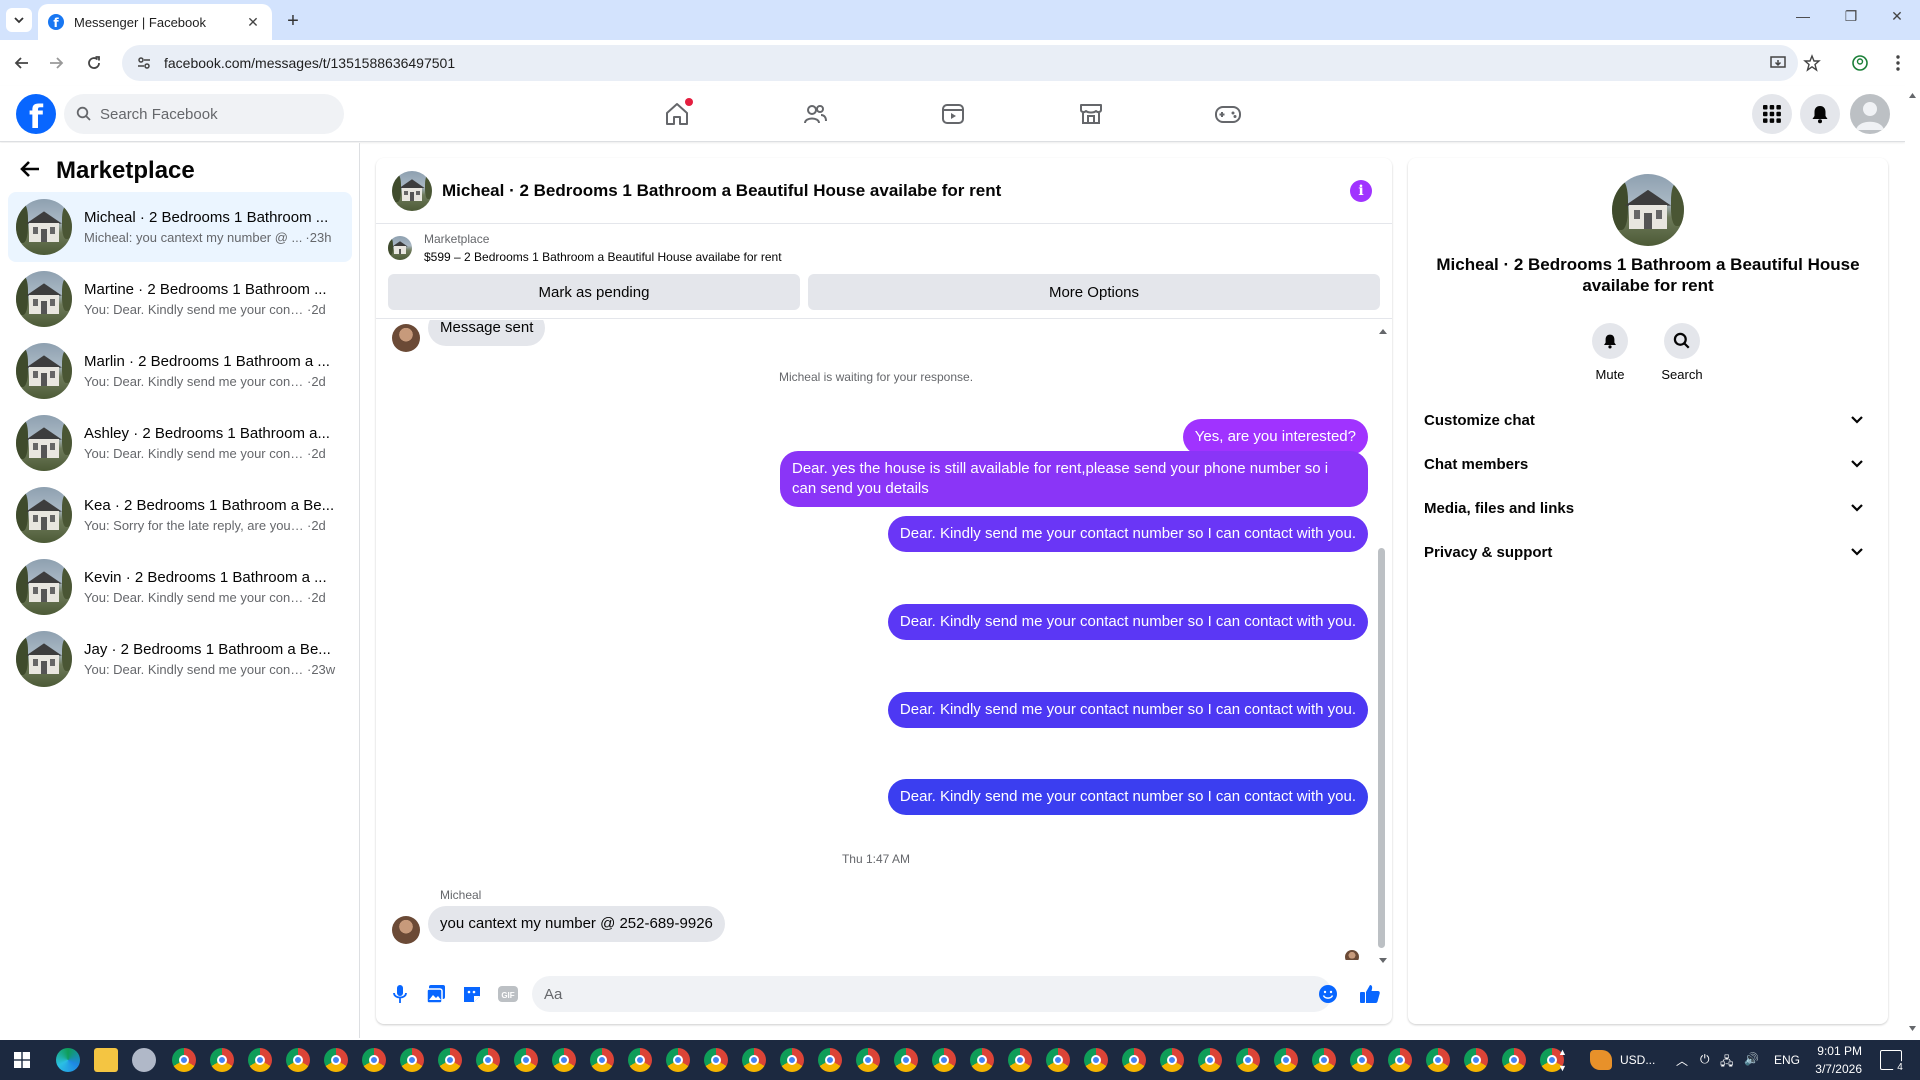  Describe the element at coordinates (1652, 508) in the screenshot. I see `media-files-links-row: Media, files and links` at that location.